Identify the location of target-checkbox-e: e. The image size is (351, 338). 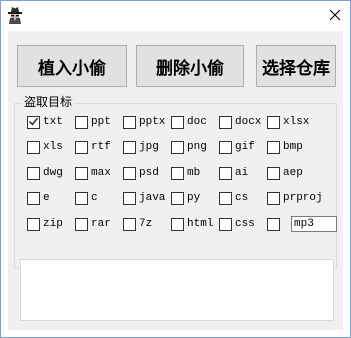
(38, 198).